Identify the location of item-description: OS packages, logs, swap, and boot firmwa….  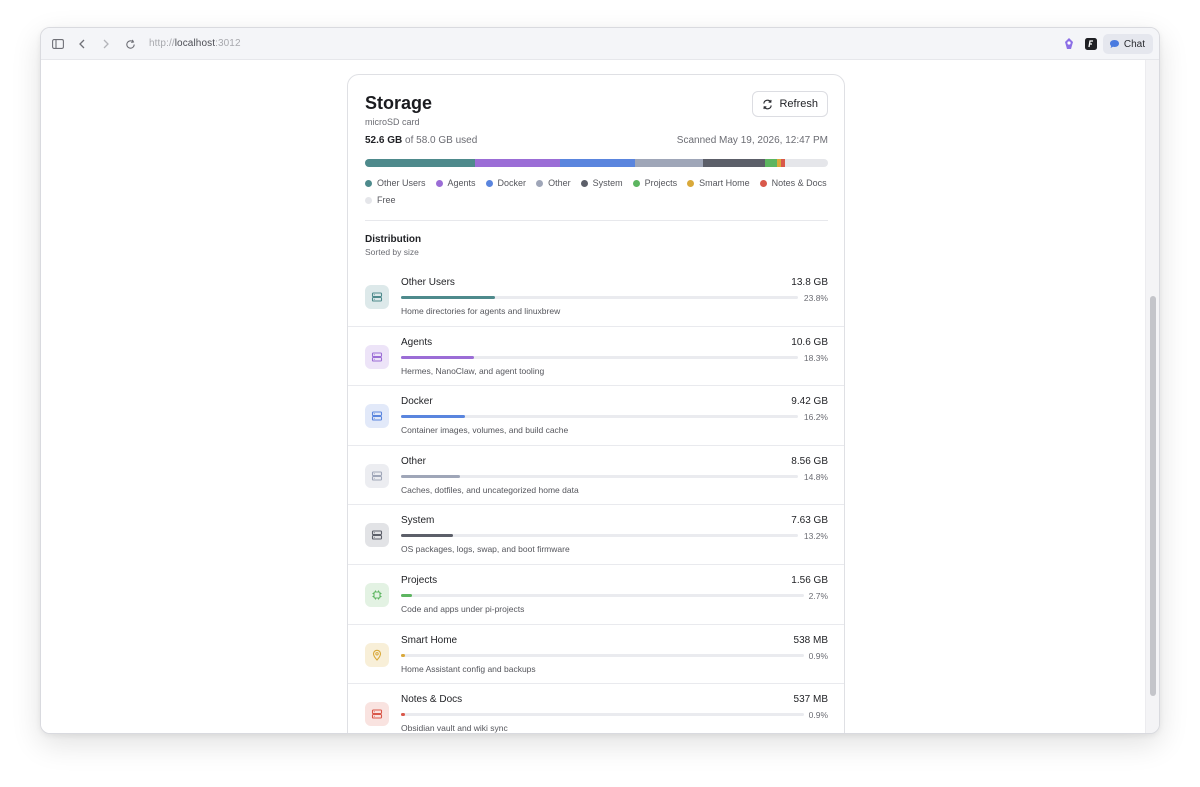
(485, 549).